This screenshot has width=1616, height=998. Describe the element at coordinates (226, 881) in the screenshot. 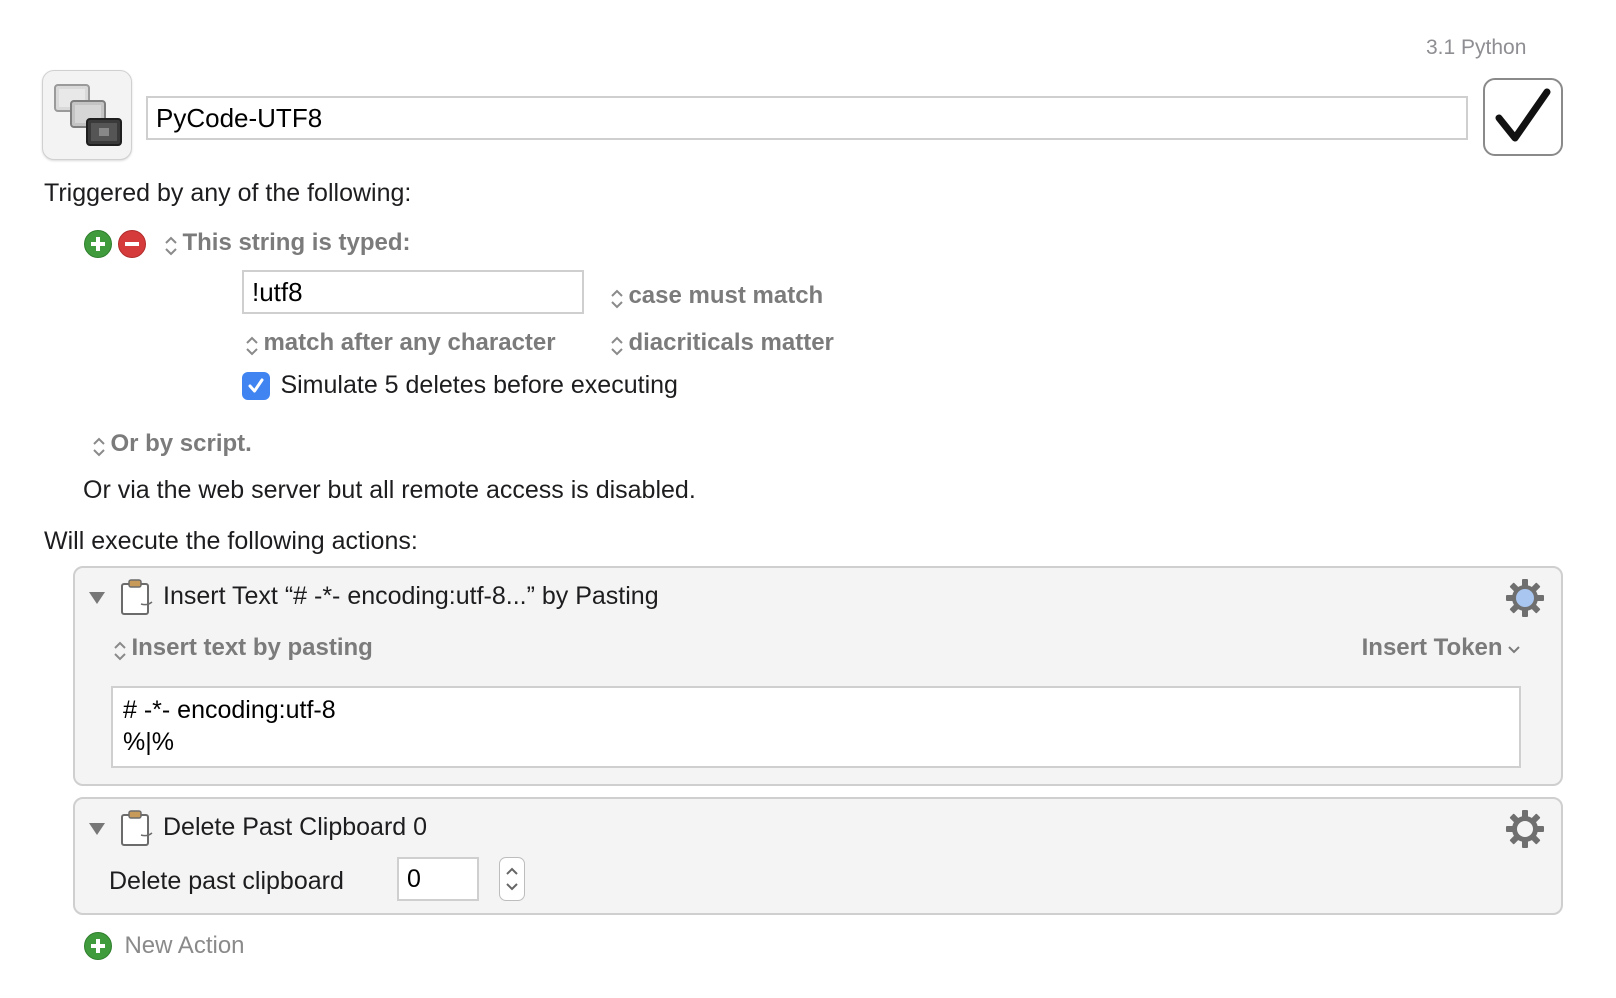

I see `delete-past-clipboard-label: Delete past clipboard` at that location.